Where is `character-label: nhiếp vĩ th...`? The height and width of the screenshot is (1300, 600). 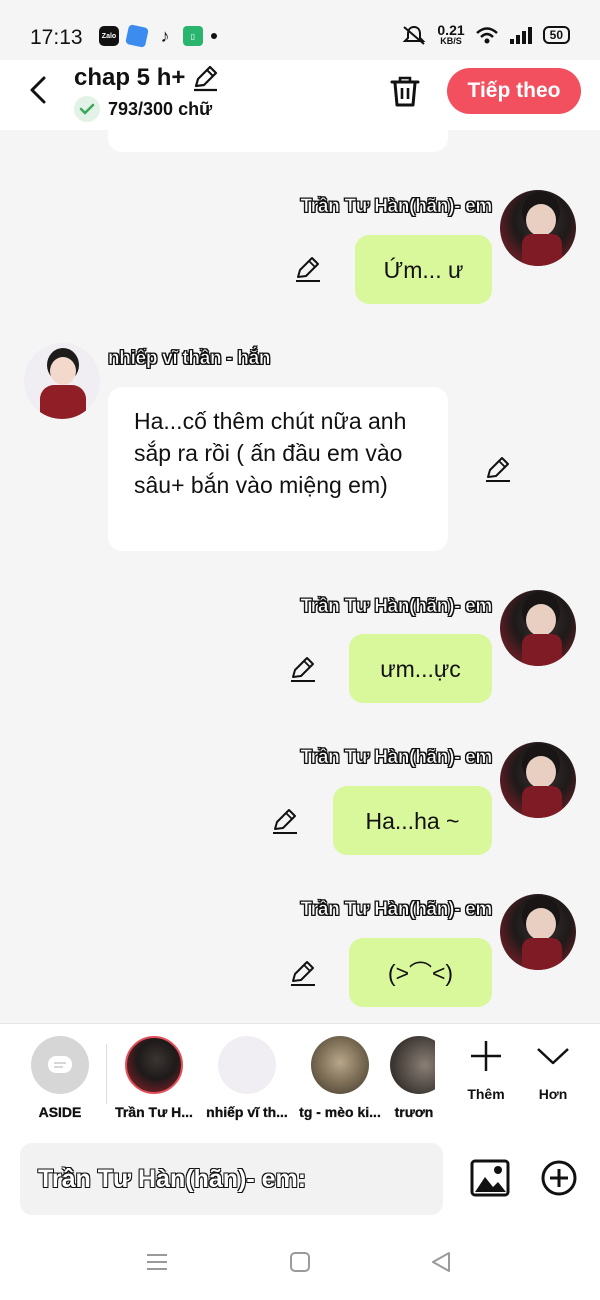 character-label: nhiếp vĩ th... is located at coordinates (247, 1112).